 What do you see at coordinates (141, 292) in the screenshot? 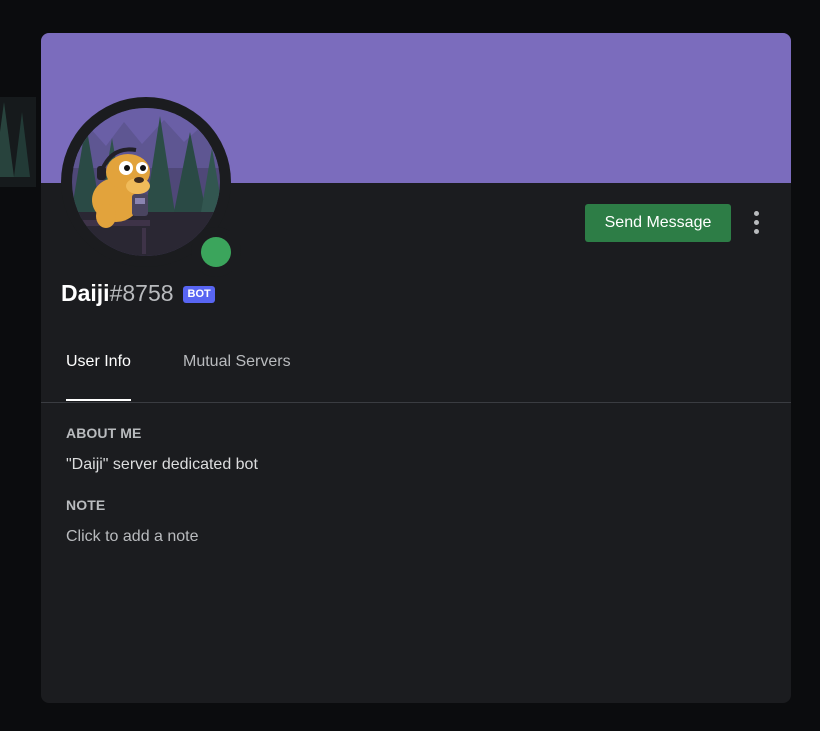
I see `discriminator: #8758` at bounding box center [141, 292].